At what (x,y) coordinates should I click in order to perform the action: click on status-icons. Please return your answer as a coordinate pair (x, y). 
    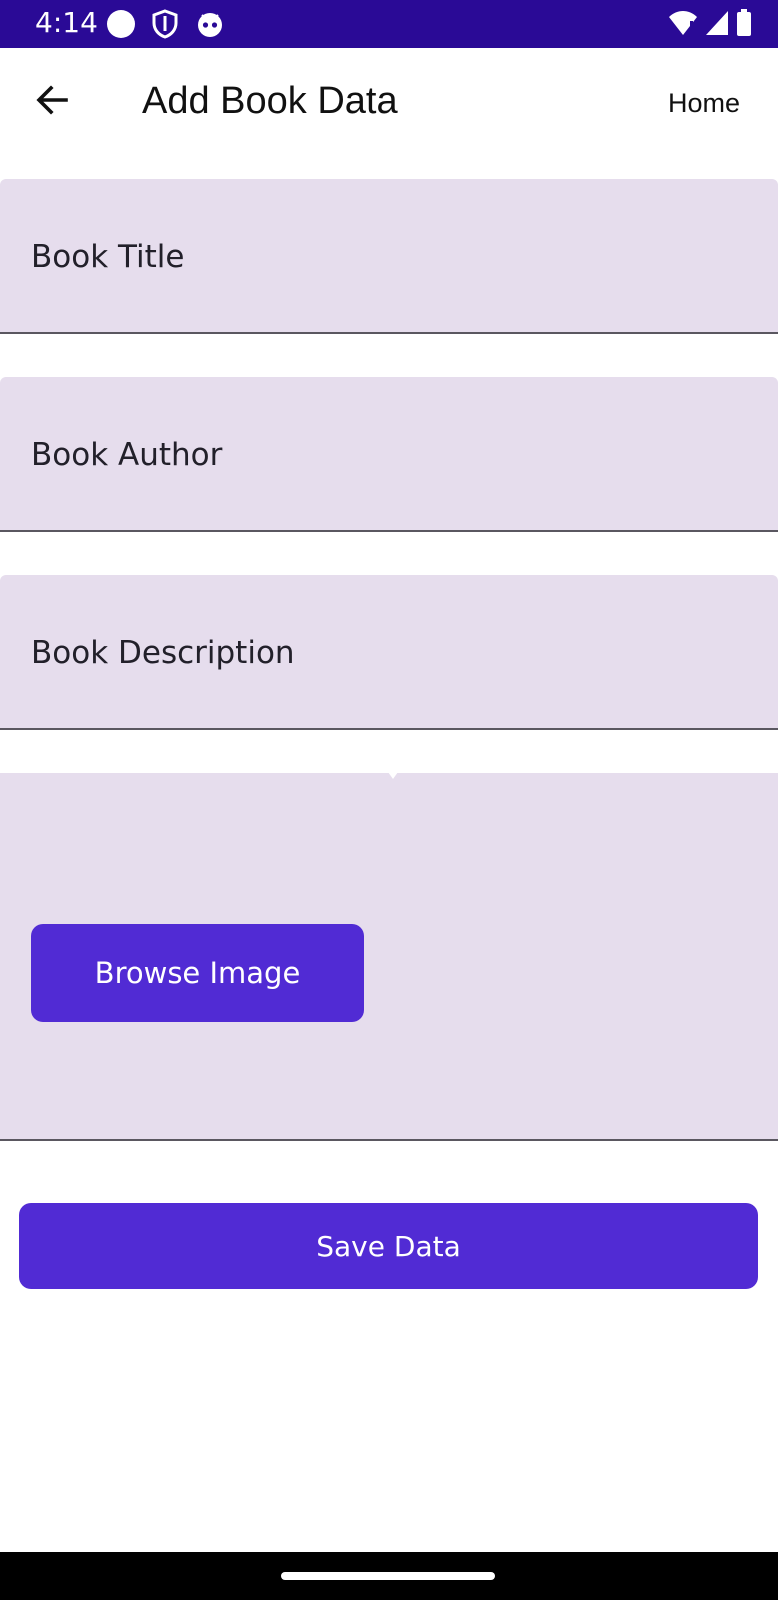
    Looking at the image, I should click on (710, 23).